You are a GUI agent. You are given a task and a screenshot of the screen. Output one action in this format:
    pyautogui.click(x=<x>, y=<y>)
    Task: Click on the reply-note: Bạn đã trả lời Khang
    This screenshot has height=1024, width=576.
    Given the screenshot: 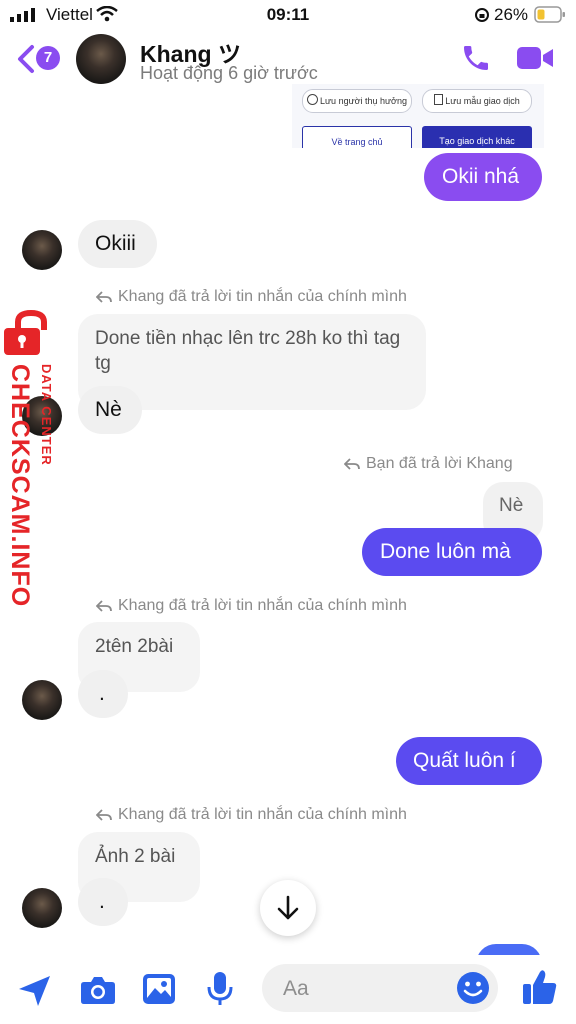 What is the action you would take?
    pyautogui.click(x=428, y=464)
    